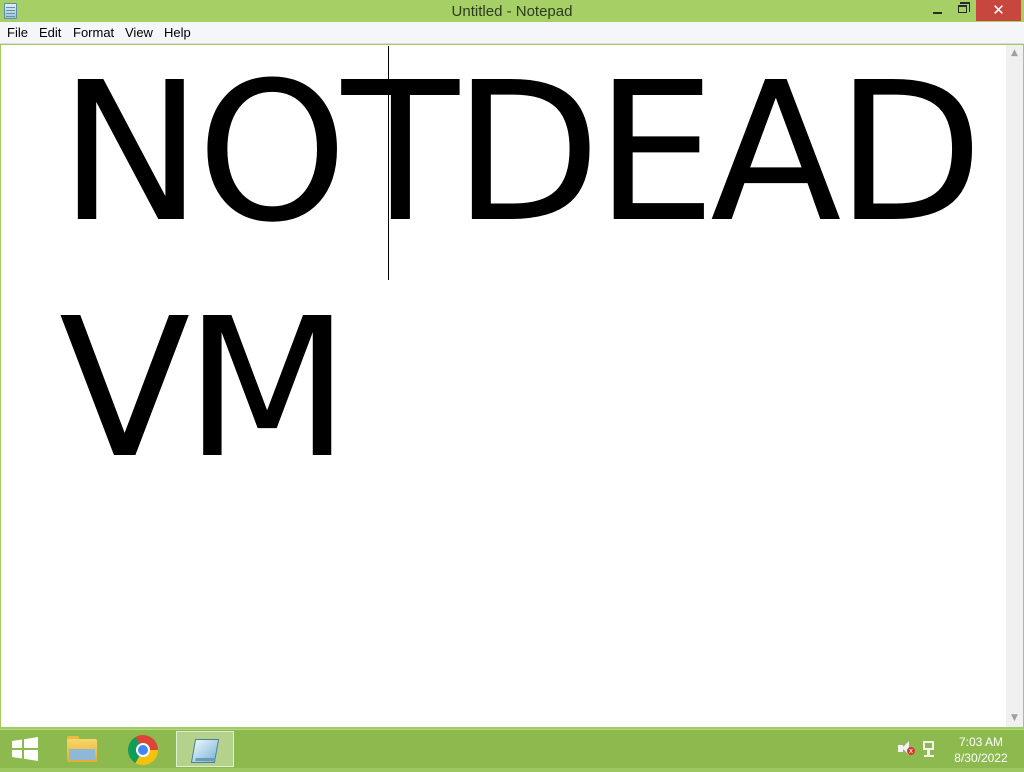 This screenshot has width=1024, height=772. I want to click on network-icon, so click(930, 749).